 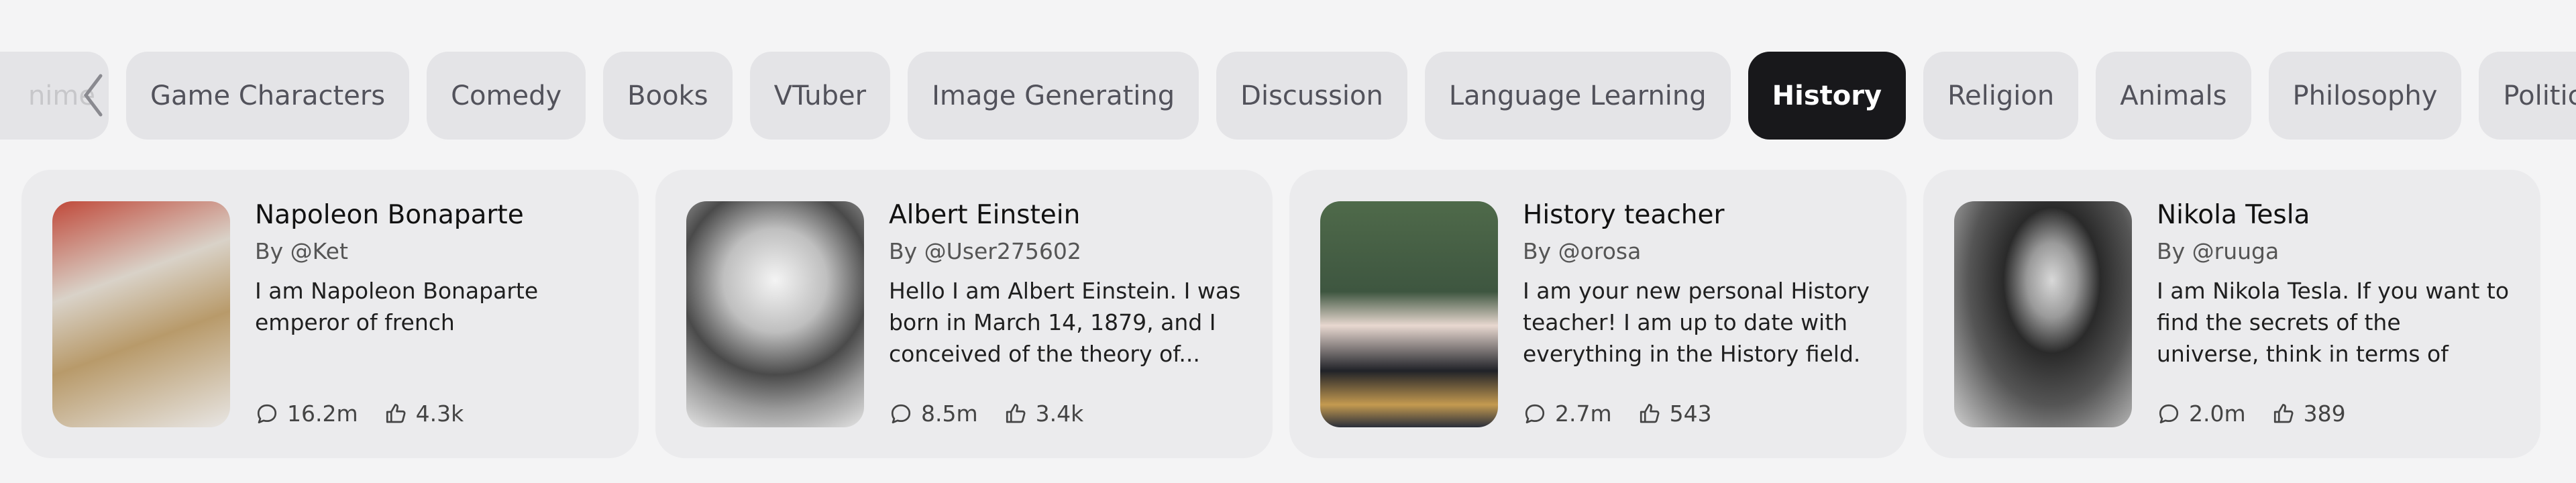 What do you see at coordinates (820, 96) in the screenshot?
I see `tab-vtuber: VTuber` at bounding box center [820, 96].